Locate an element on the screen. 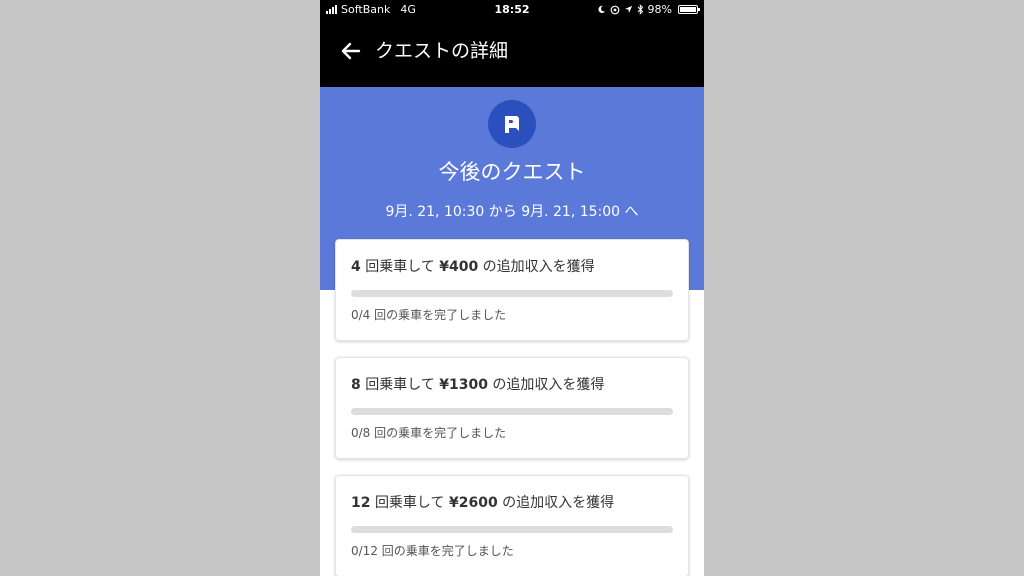  quest-card-title: 12 回乗車して ¥2600 の追加収入を獲得 is located at coordinates (482, 503).